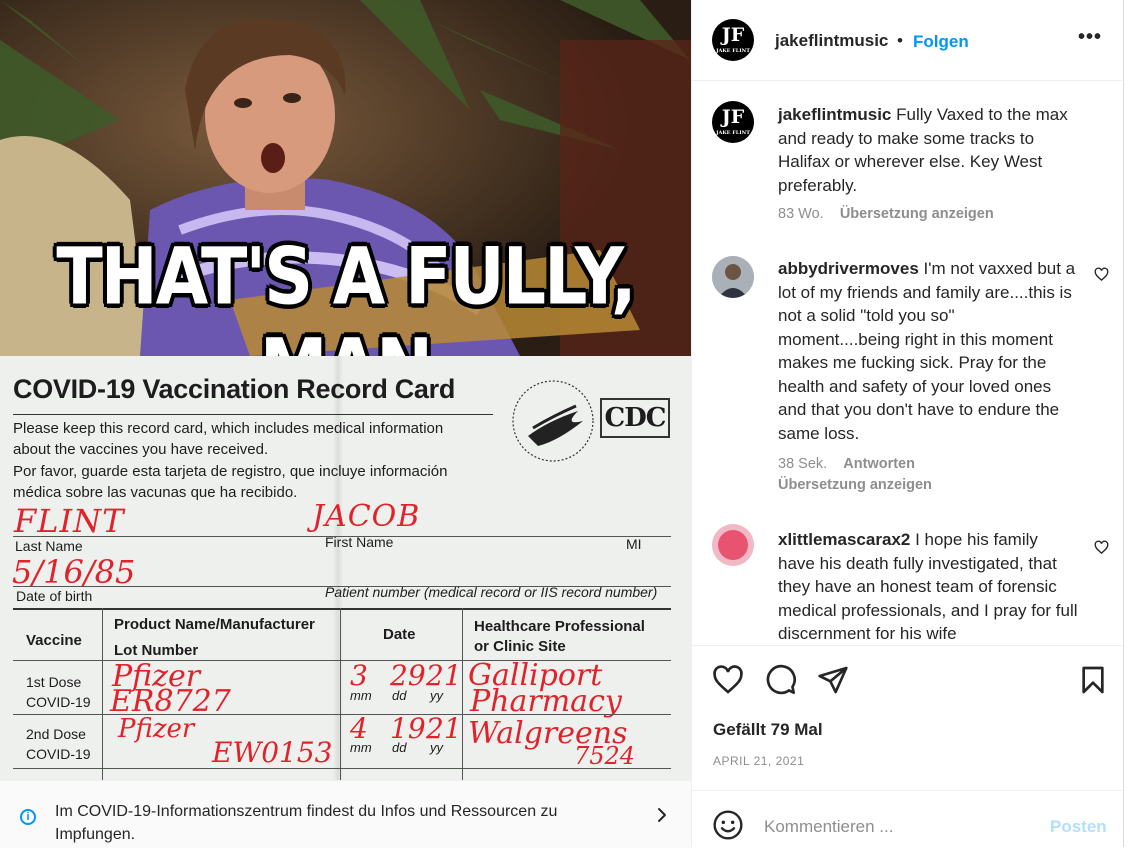 The image size is (1128, 848). I want to click on comment-reply-button: Antworten, so click(879, 464).